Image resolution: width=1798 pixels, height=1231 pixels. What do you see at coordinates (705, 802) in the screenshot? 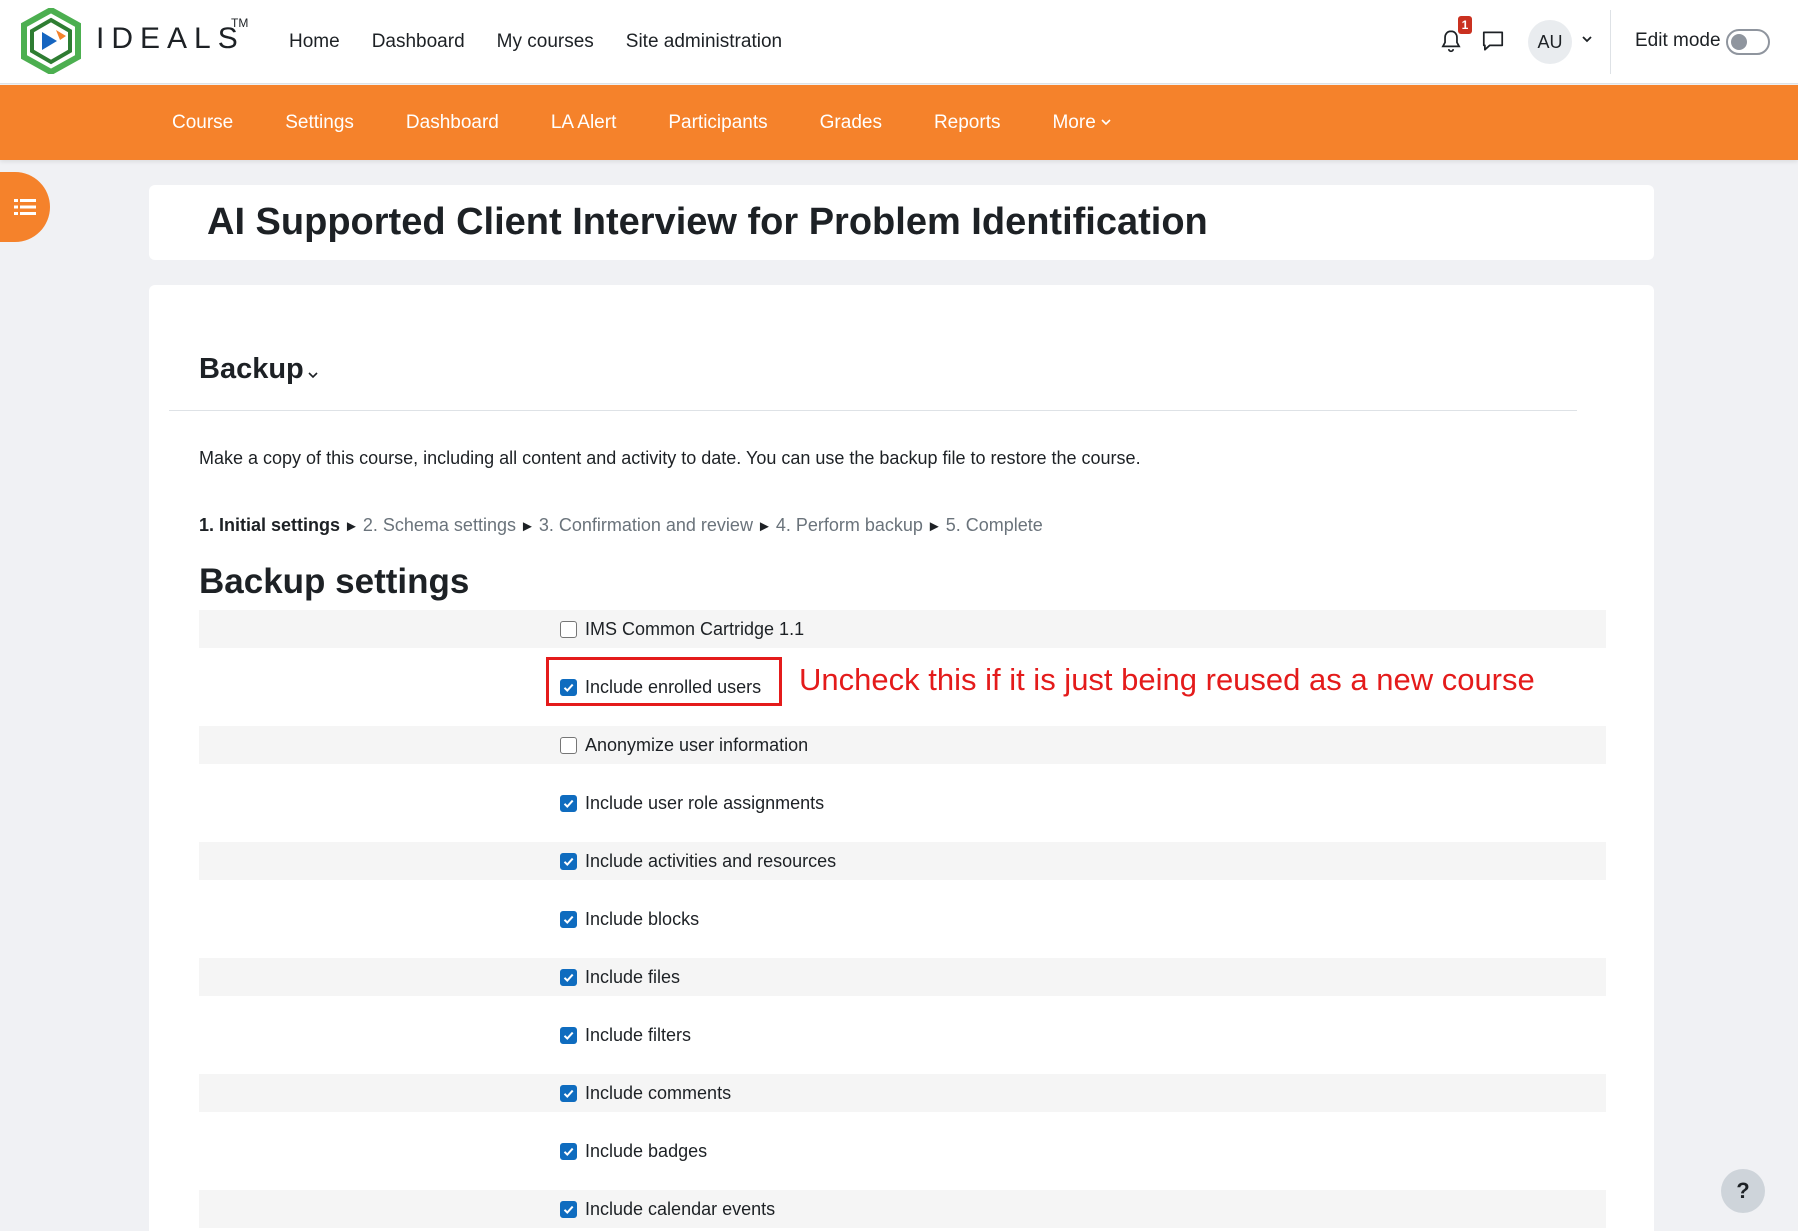
I see `checkbox-label: Include user role assignments` at bounding box center [705, 802].